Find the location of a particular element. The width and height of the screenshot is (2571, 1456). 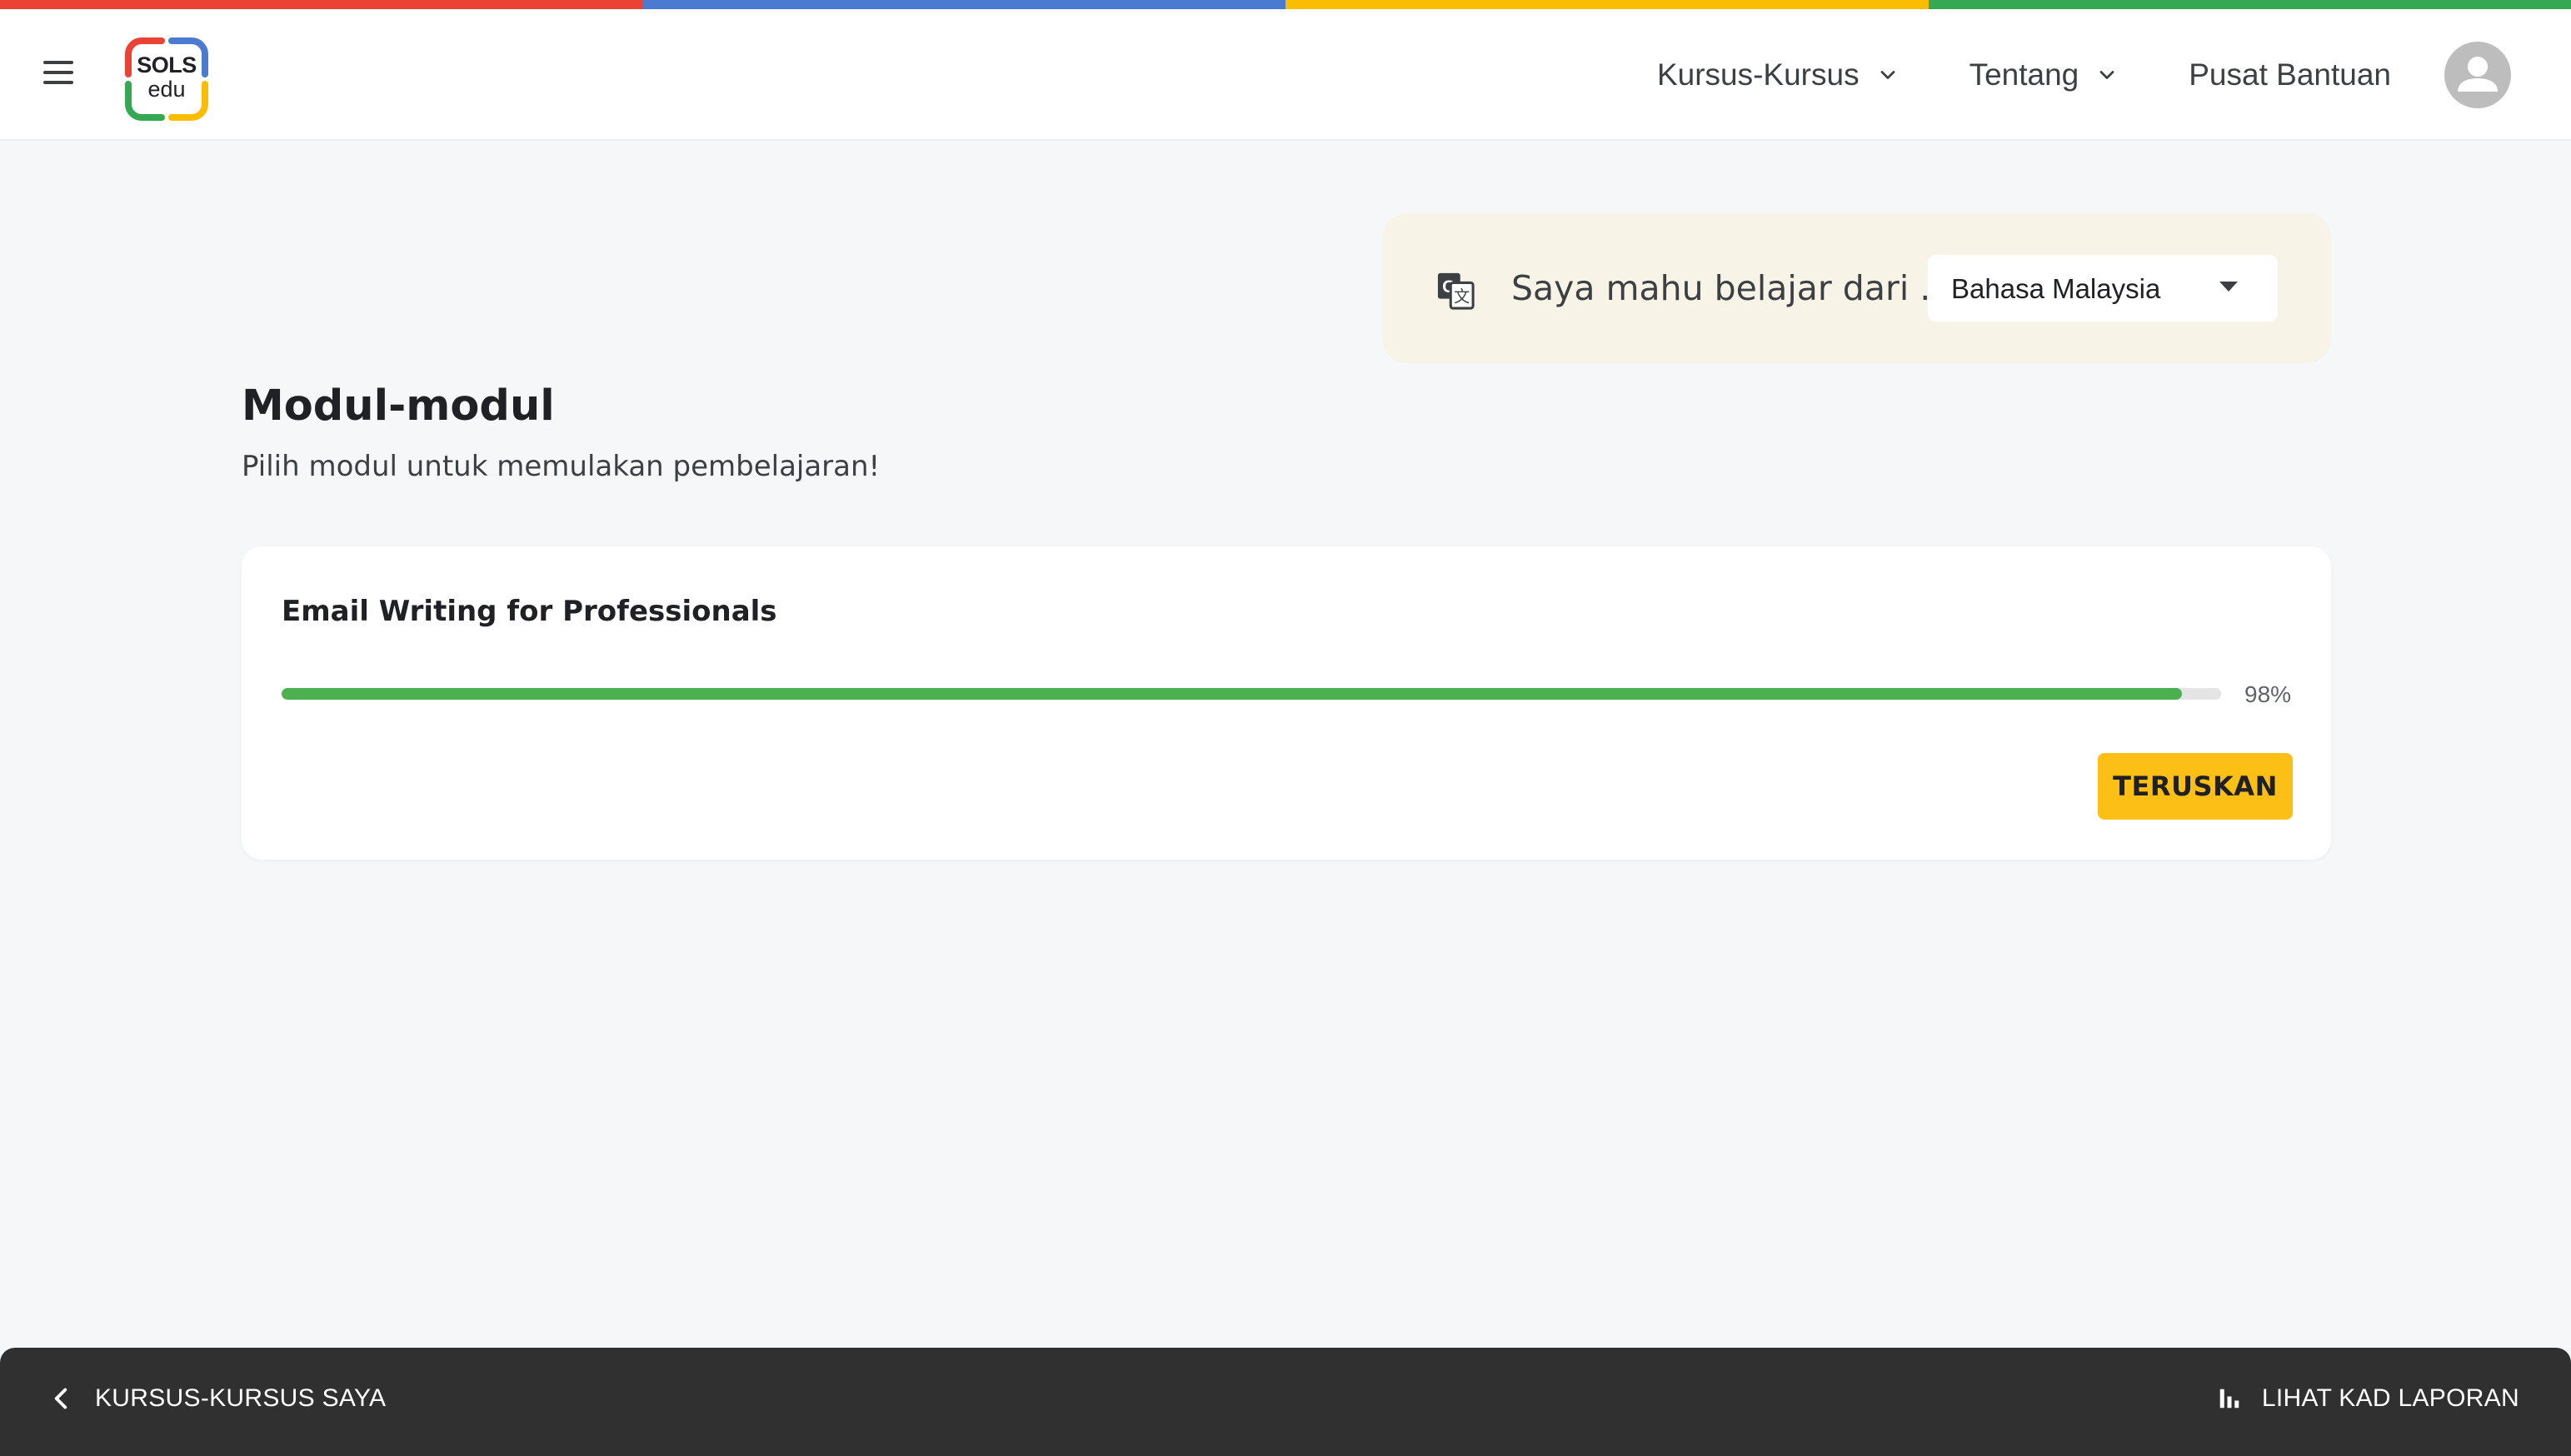

top-nav: Kursus-Kursus Tentang Pusat Bantuan is located at coordinates (2114, 75).